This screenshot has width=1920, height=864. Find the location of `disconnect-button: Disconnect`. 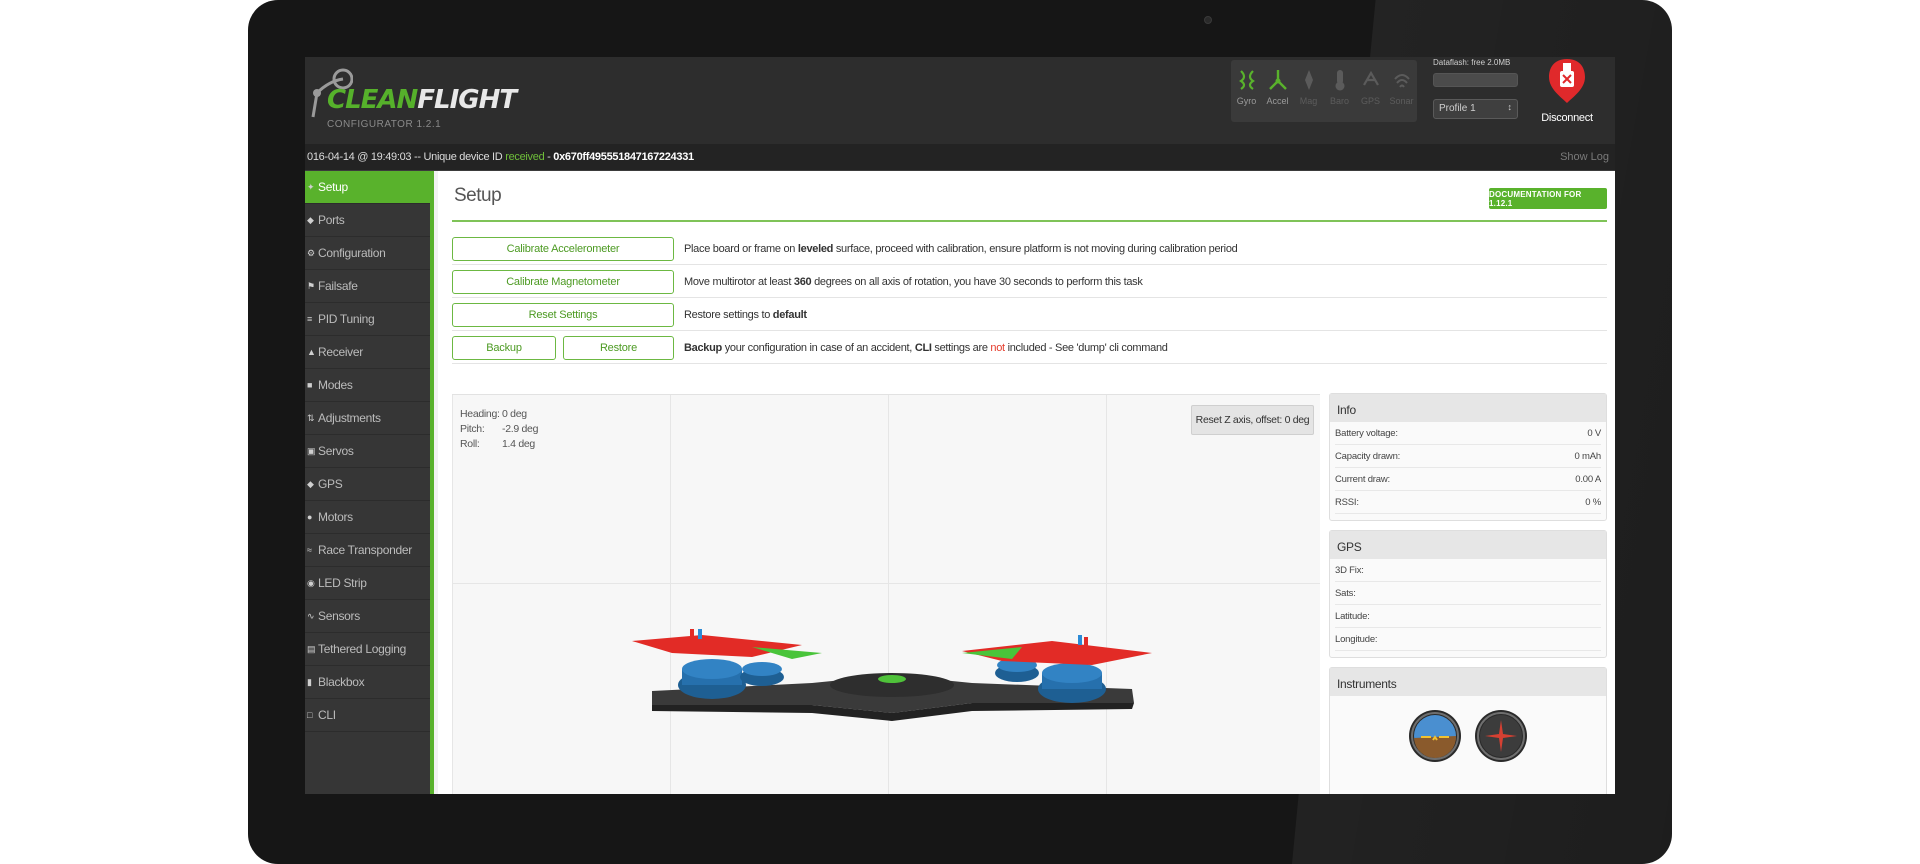

disconnect-button: Disconnect is located at coordinates (1567, 94).